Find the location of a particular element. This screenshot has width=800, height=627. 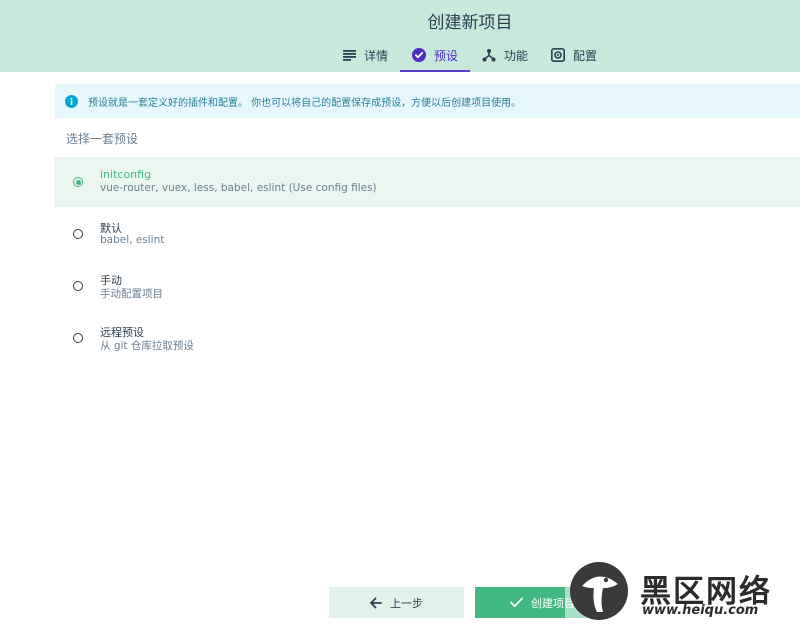

tab-presets: 预设 is located at coordinates (435, 55).